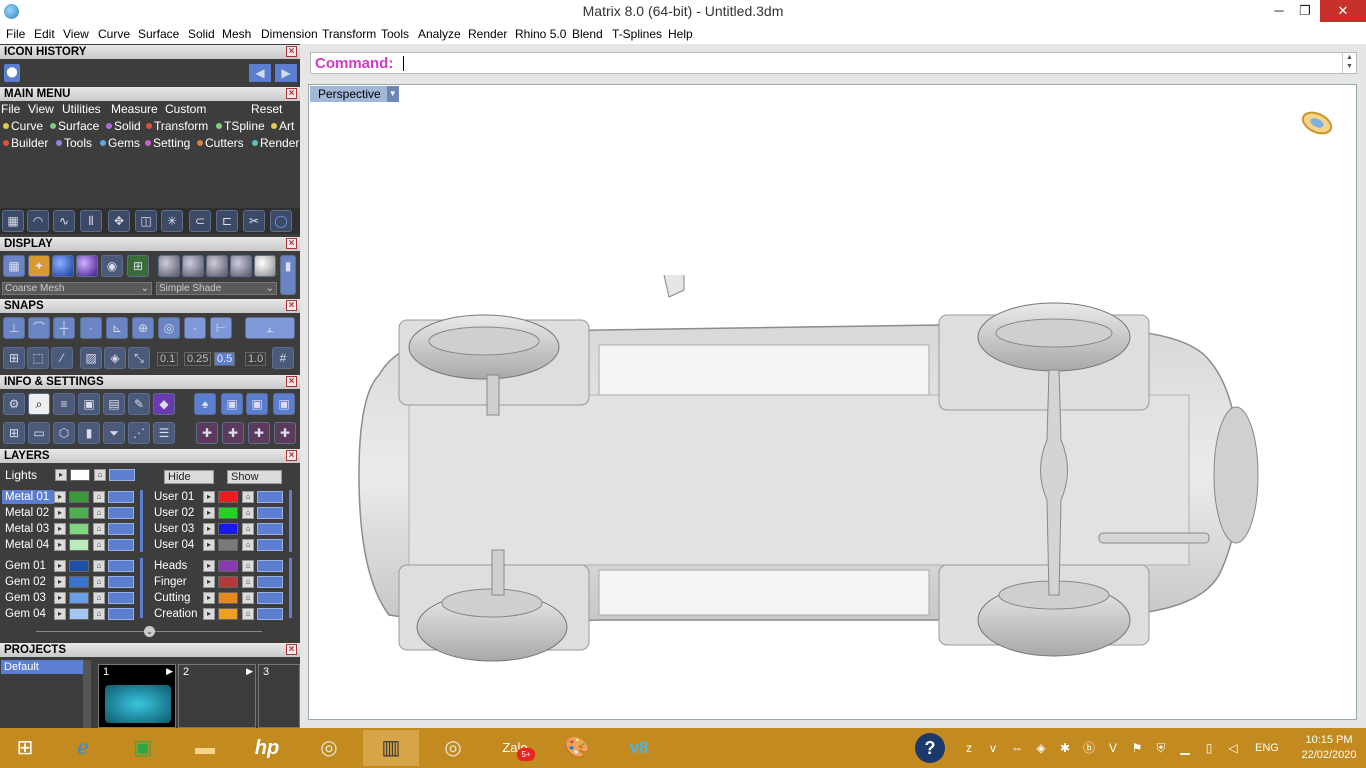 Image resolution: width=1366 pixels, height=768 pixels. I want to click on ghost-icon: ✦, so click(39, 266).